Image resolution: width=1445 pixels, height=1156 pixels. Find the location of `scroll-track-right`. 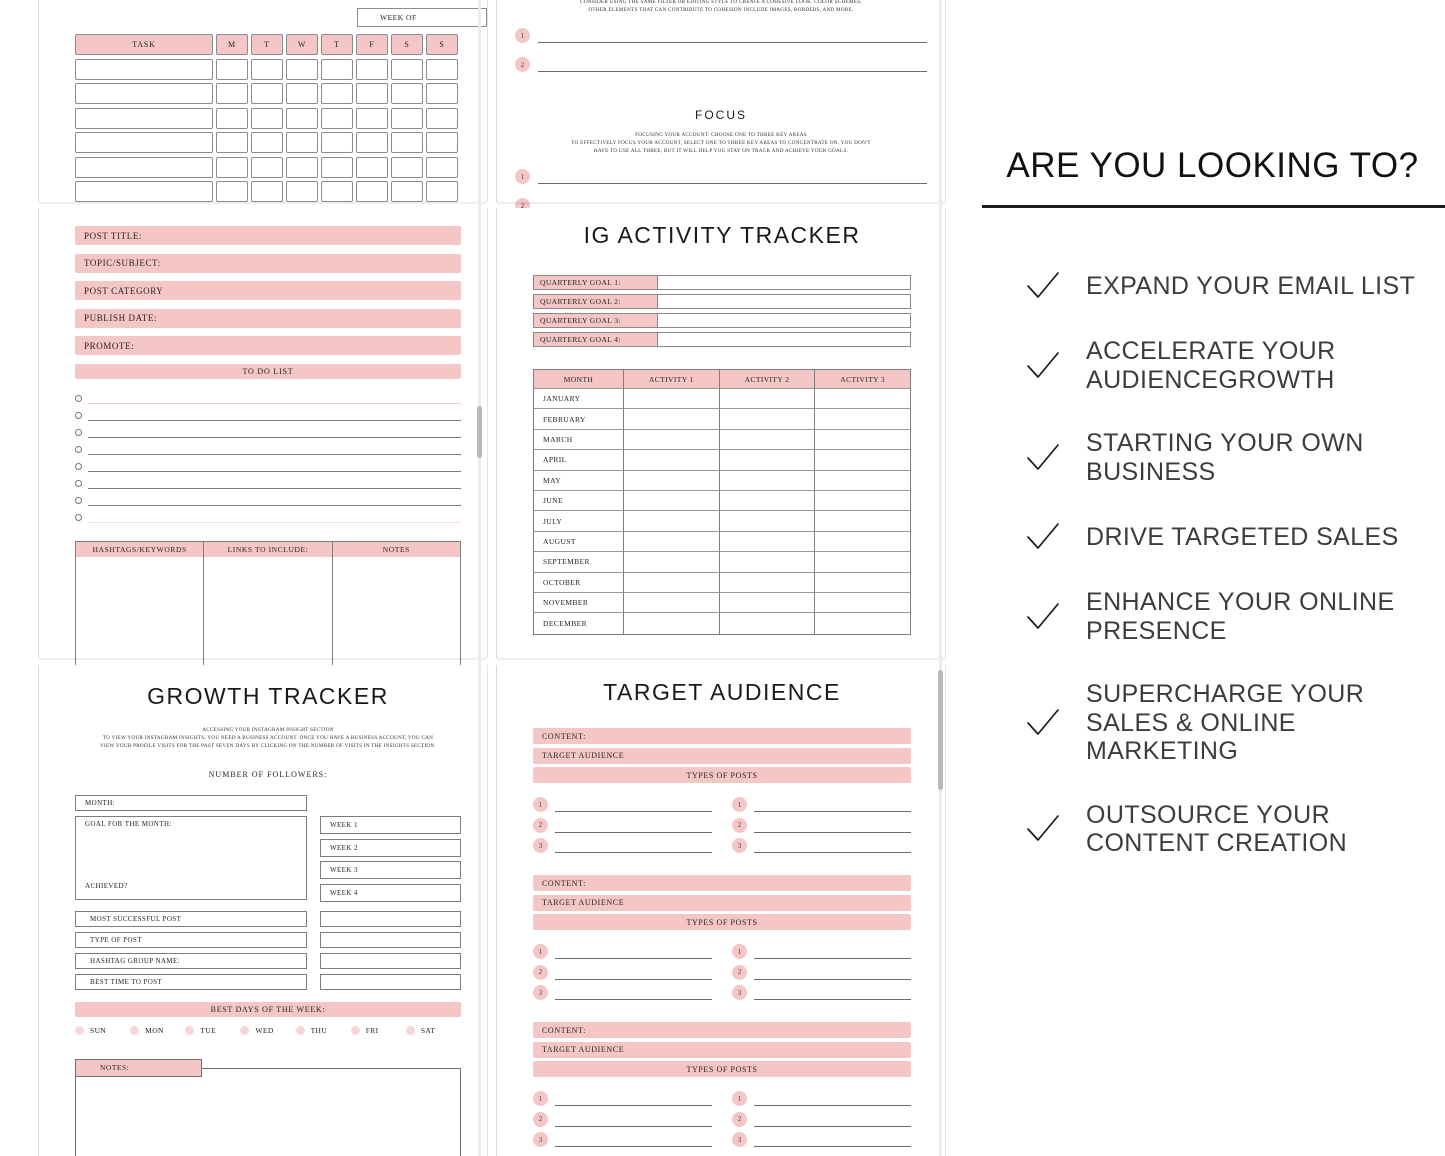

scroll-track-right is located at coordinates (940, 578).